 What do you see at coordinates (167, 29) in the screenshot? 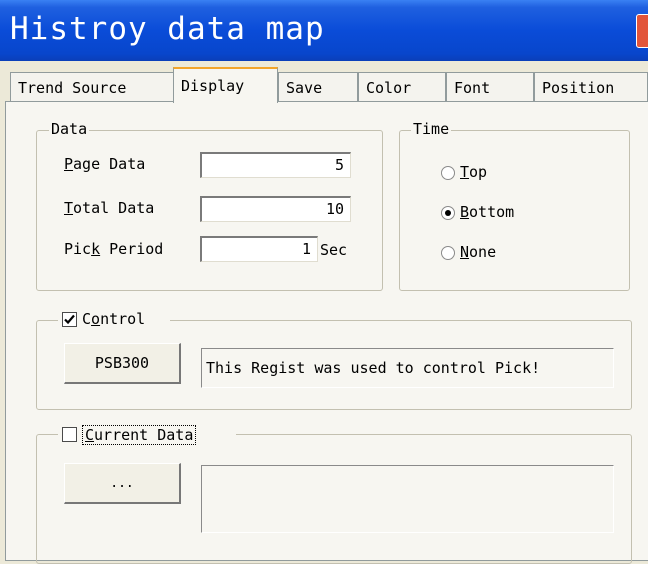
I see `window-title: Histroy data map` at bounding box center [167, 29].